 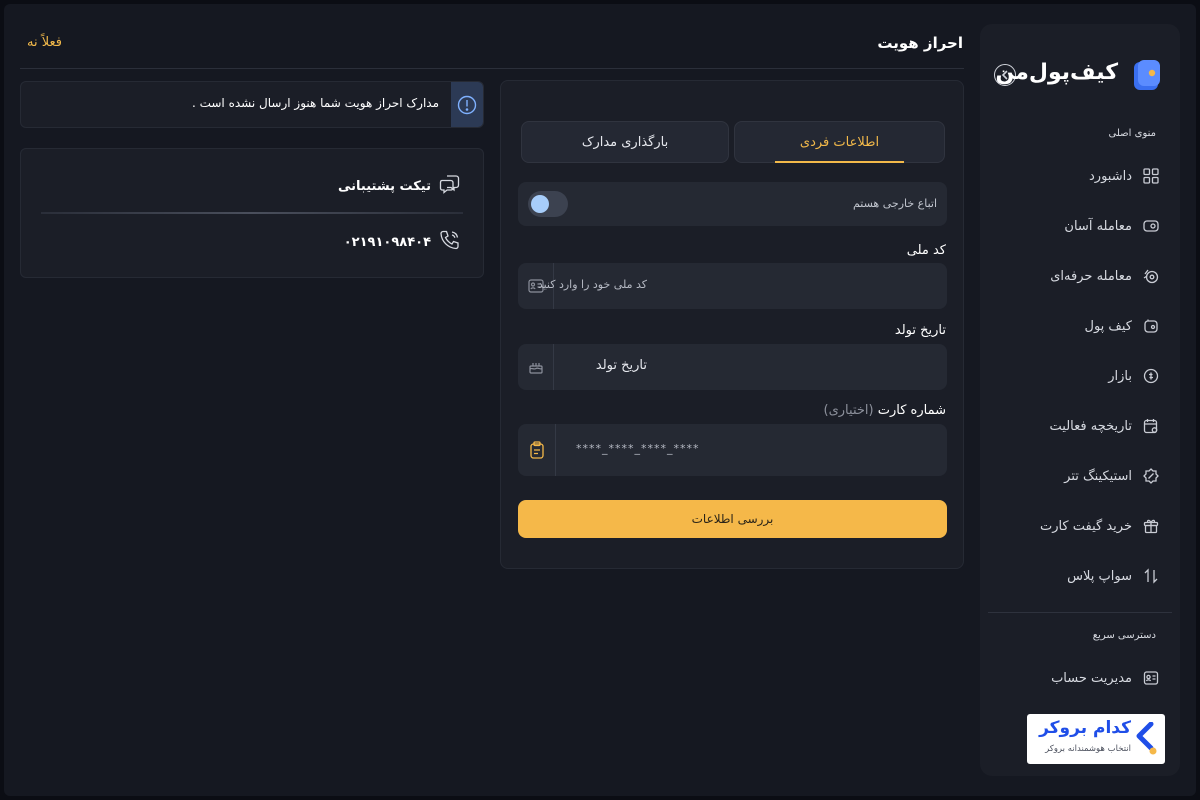 What do you see at coordinates (1080, 326) in the screenshot?
I see `sidebar-item-wallet: کیف پول` at bounding box center [1080, 326].